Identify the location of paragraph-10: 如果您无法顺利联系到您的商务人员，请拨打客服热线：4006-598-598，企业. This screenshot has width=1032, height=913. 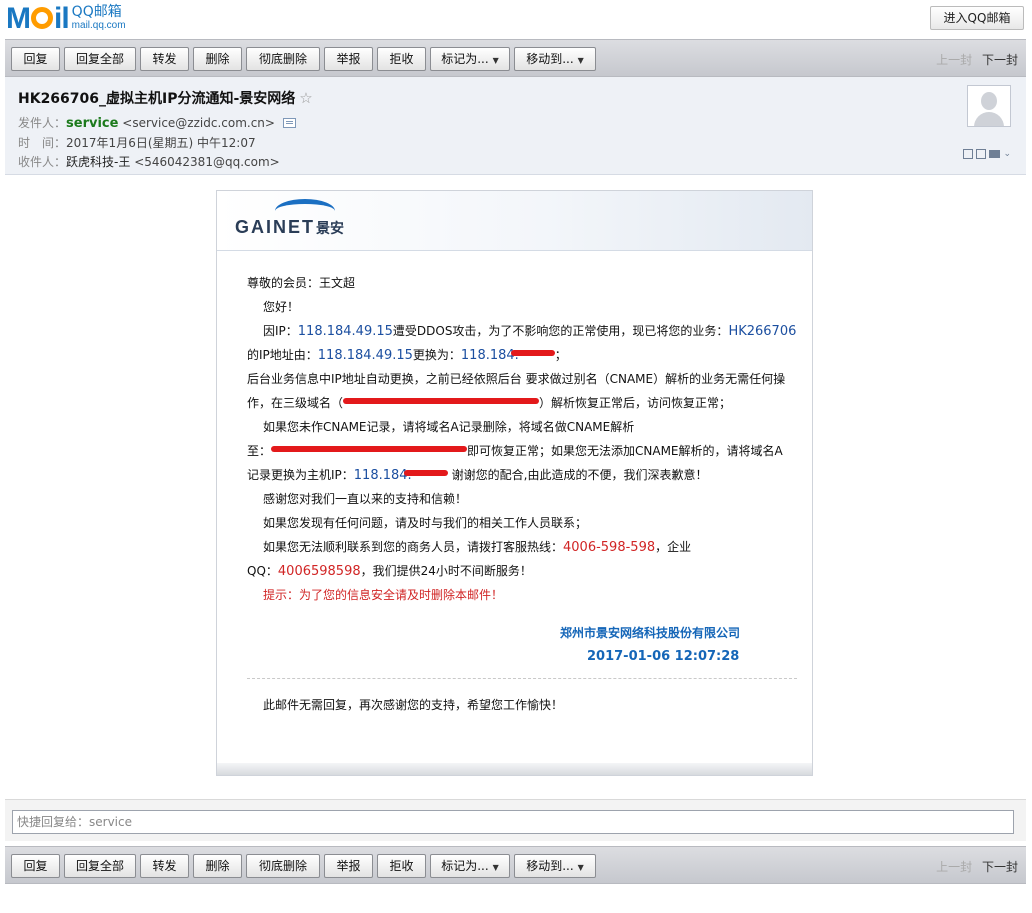
(477, 547).